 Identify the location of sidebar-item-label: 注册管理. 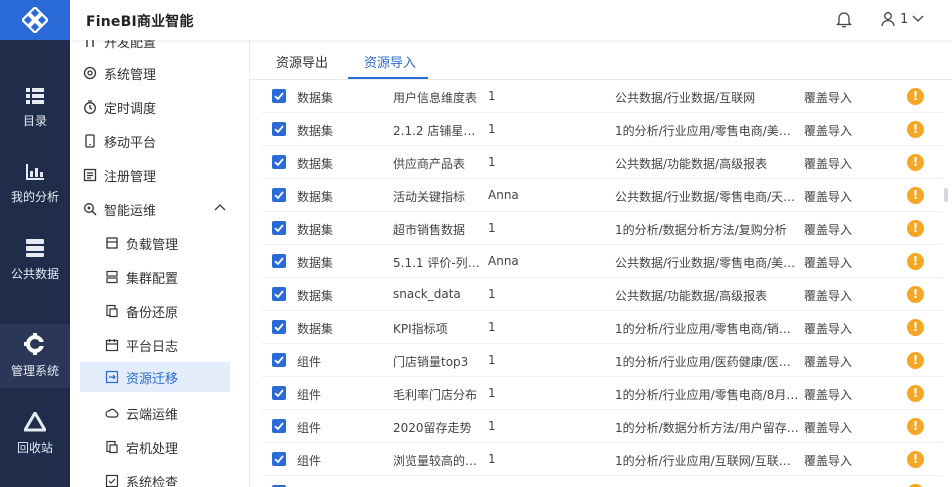
(130, 177).